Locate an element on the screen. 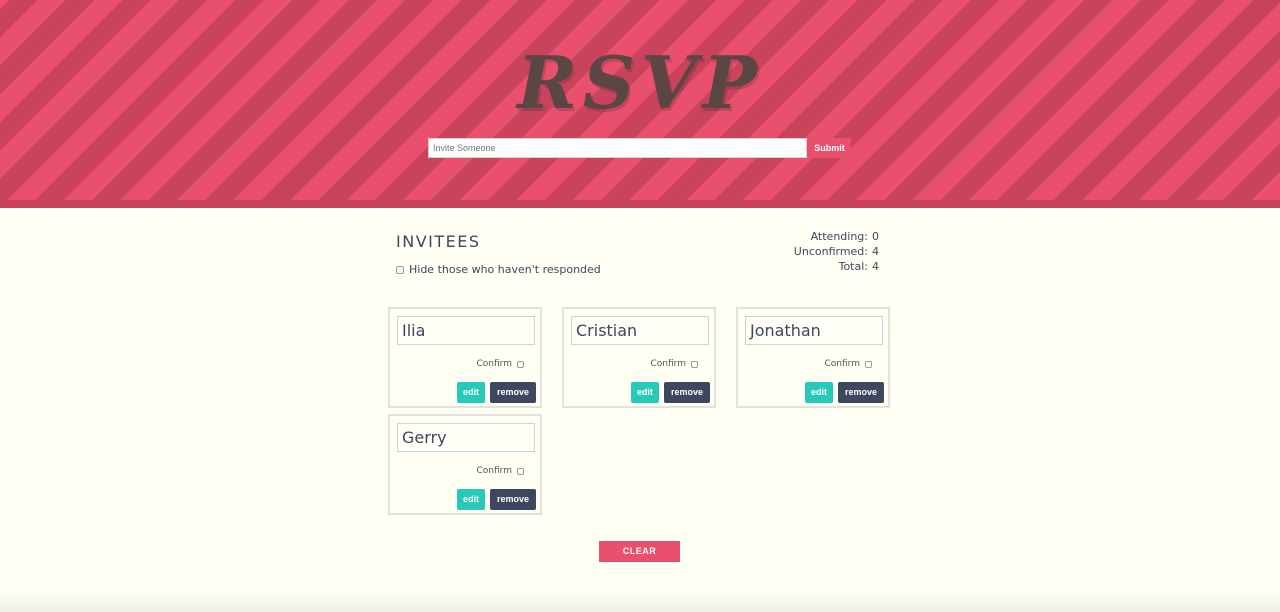 The image size is (1280, 612). hide-unresponded-label: Hide those who haven't responded is located at coordinates (505, 269).